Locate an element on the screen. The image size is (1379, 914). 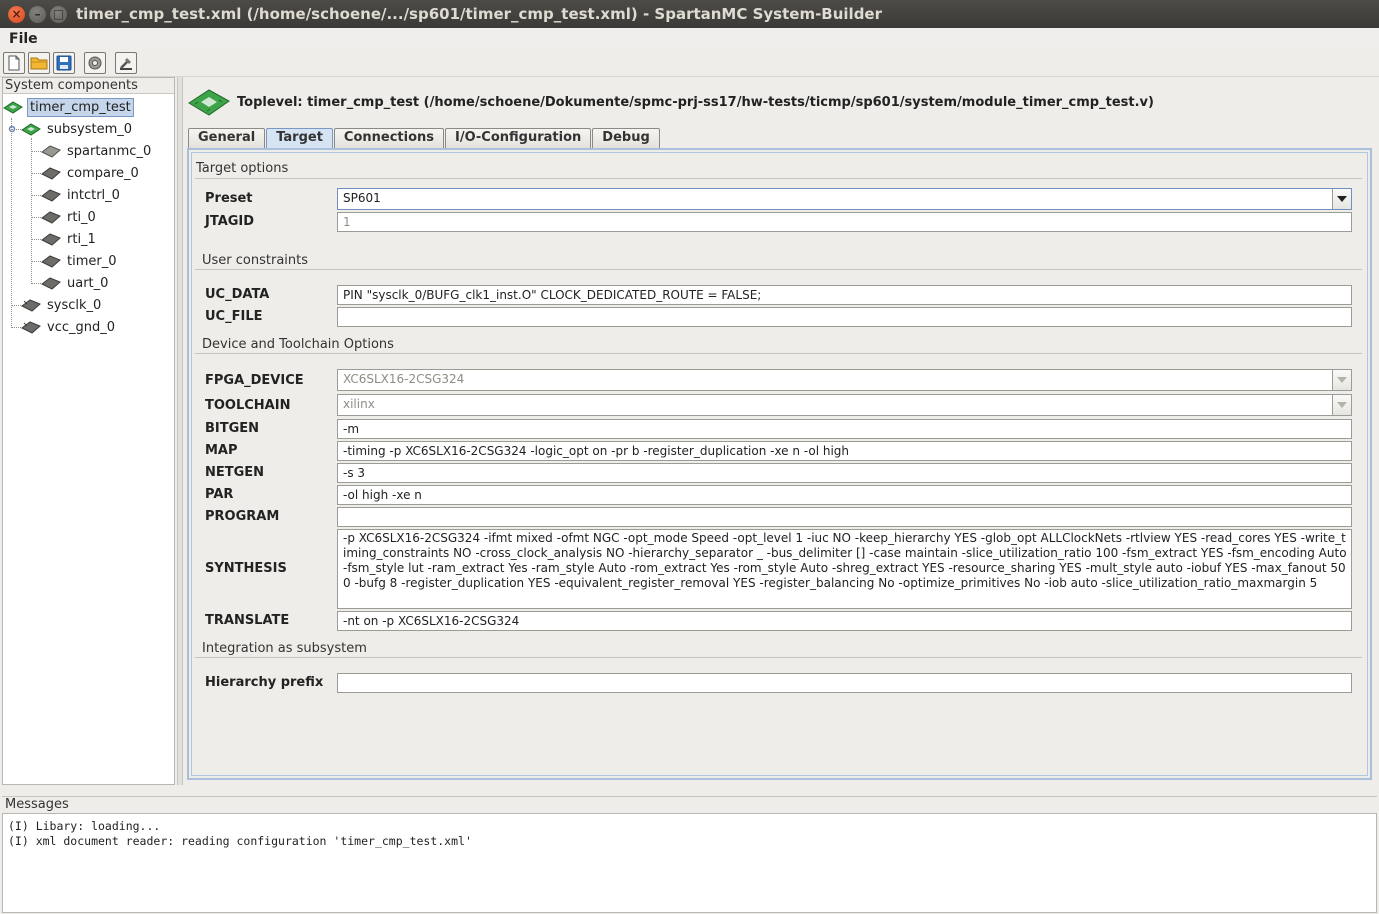
tab-target: Target is located at coordinates (299, 138).